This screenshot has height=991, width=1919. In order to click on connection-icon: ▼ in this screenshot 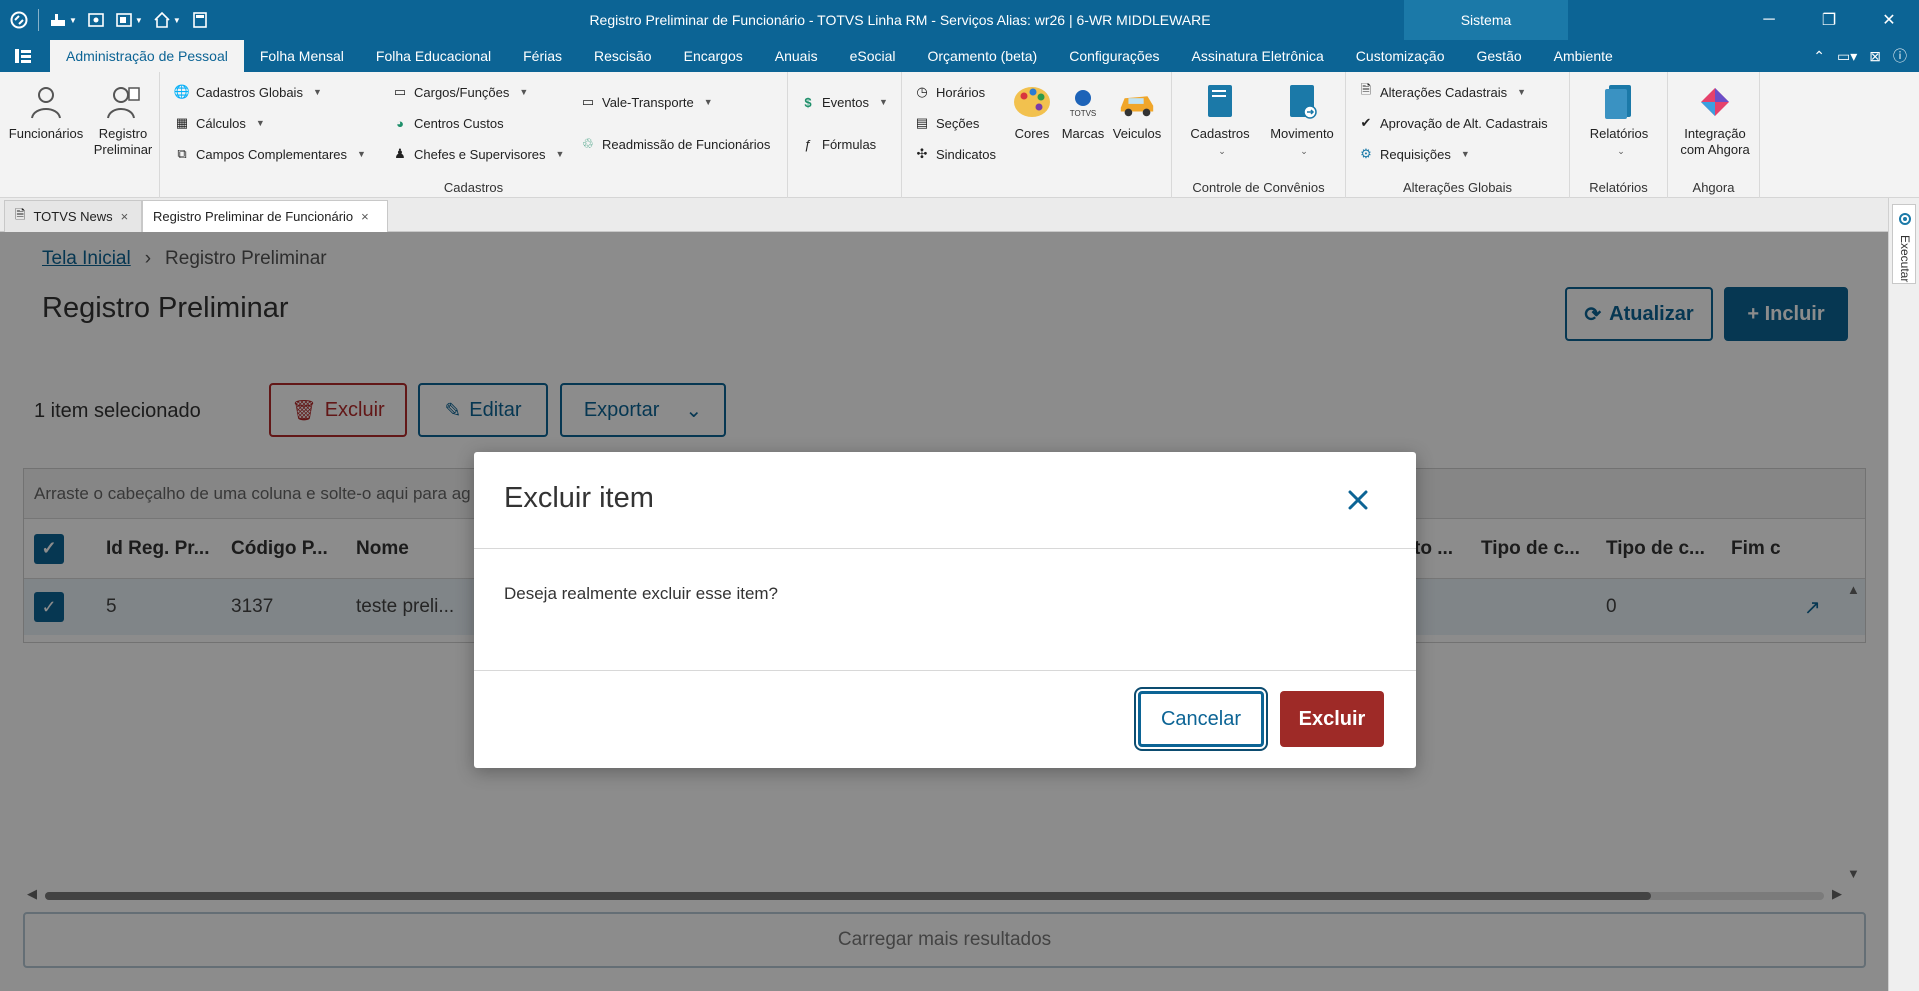, I will do `click(63, 20)`.